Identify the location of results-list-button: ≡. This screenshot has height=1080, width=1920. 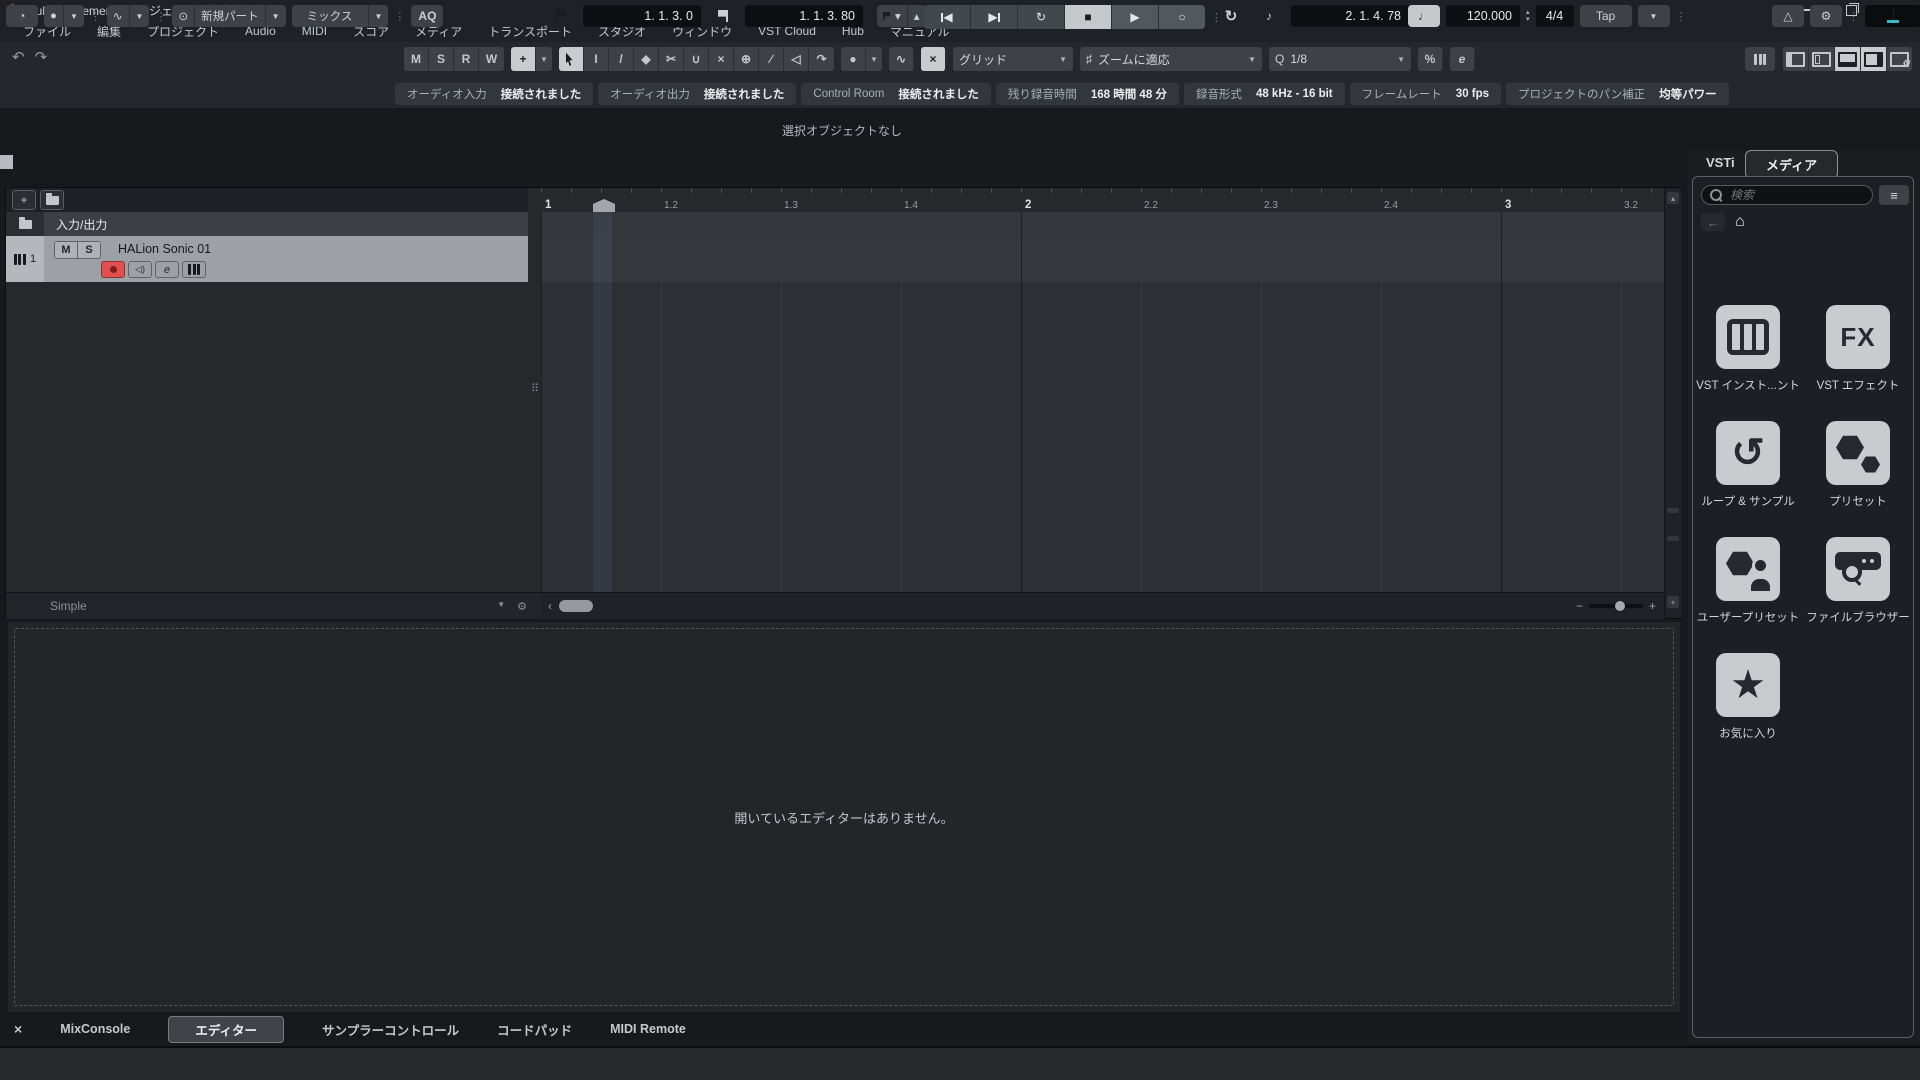
(1894, 195).